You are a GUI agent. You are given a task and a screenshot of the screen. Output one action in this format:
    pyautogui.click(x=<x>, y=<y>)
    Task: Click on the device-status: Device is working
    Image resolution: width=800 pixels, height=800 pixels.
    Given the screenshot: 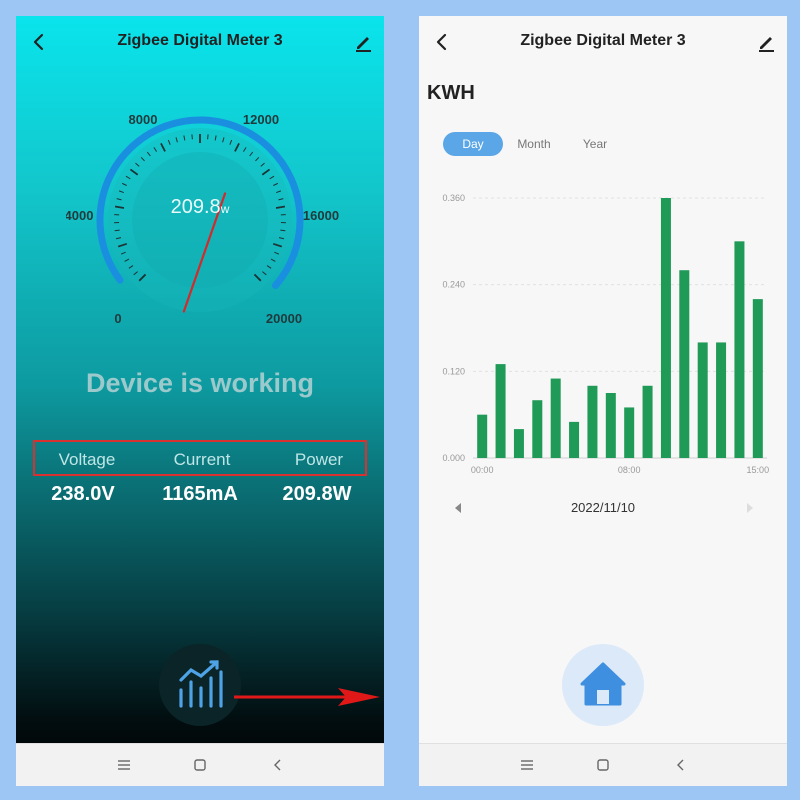 What is the action you would take?
    pyautogui.click(x=200, y=383)
    